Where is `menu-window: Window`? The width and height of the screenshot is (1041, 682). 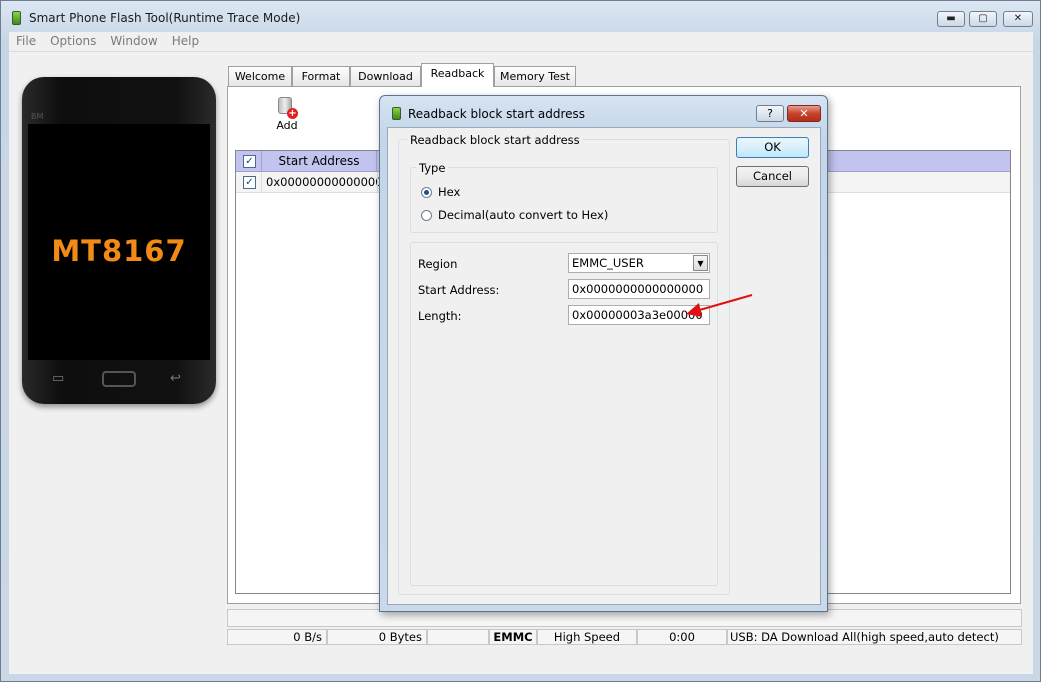
menu-window: Window is located at coordinates (133, 41).